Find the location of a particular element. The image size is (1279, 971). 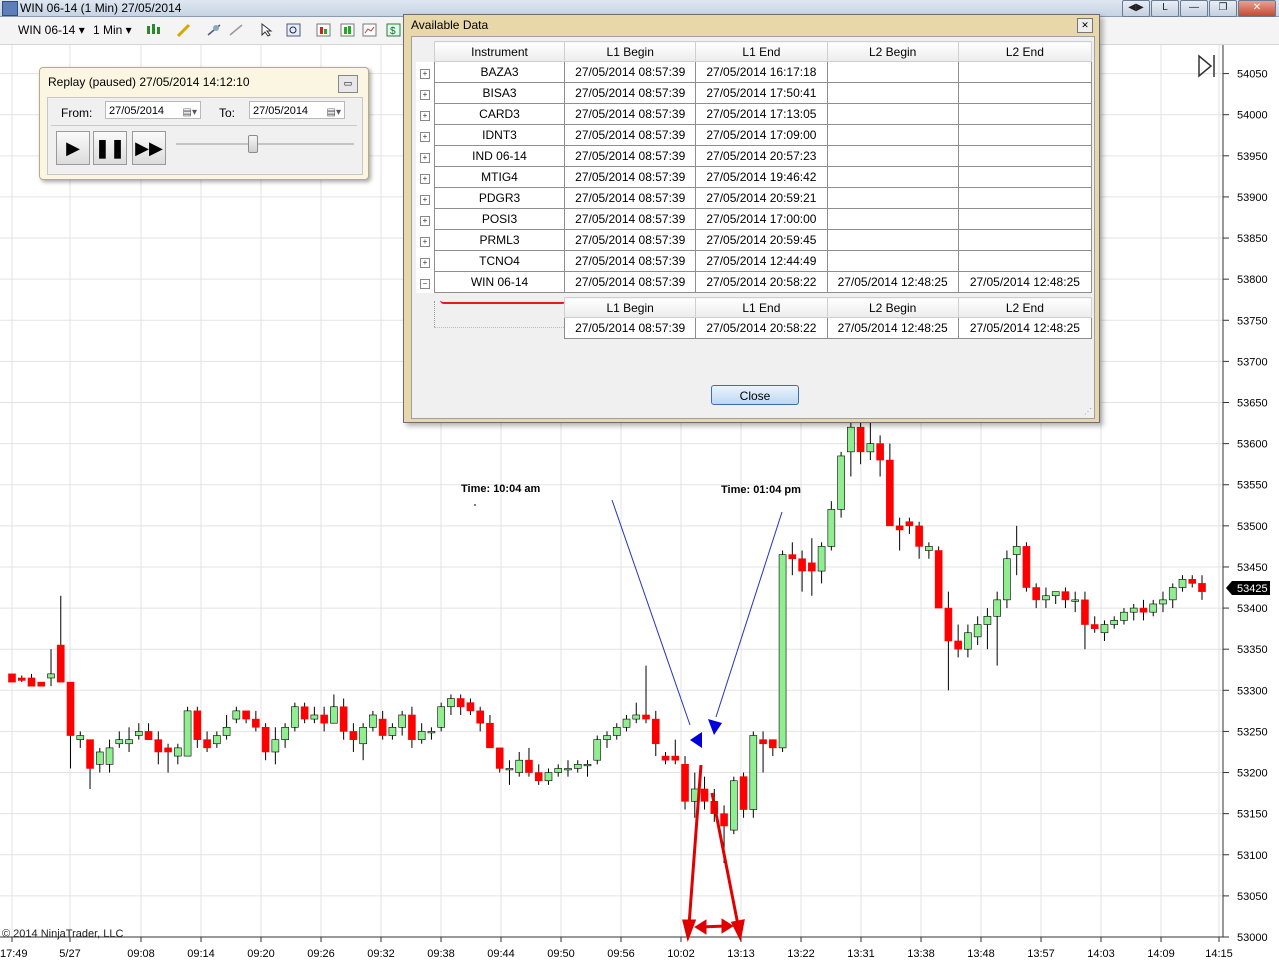

expand-toggle: − is located at coordinates (425, 282).